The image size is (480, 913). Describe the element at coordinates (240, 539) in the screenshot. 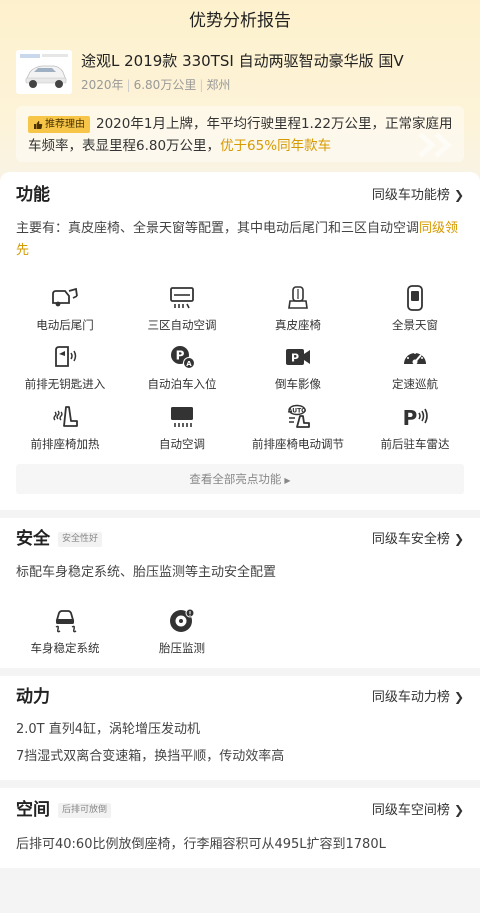

I see `safety-header: 安全 安全性好 同级车安全榜 ❯` at that location.